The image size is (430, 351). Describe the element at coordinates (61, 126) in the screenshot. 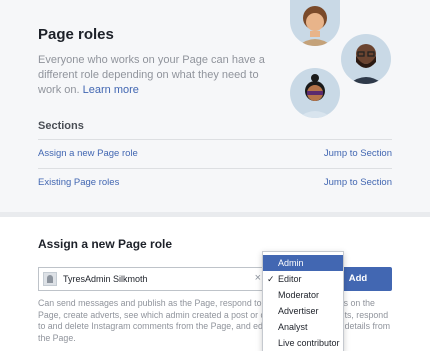

I see `sections-heading: Sections` at that location.